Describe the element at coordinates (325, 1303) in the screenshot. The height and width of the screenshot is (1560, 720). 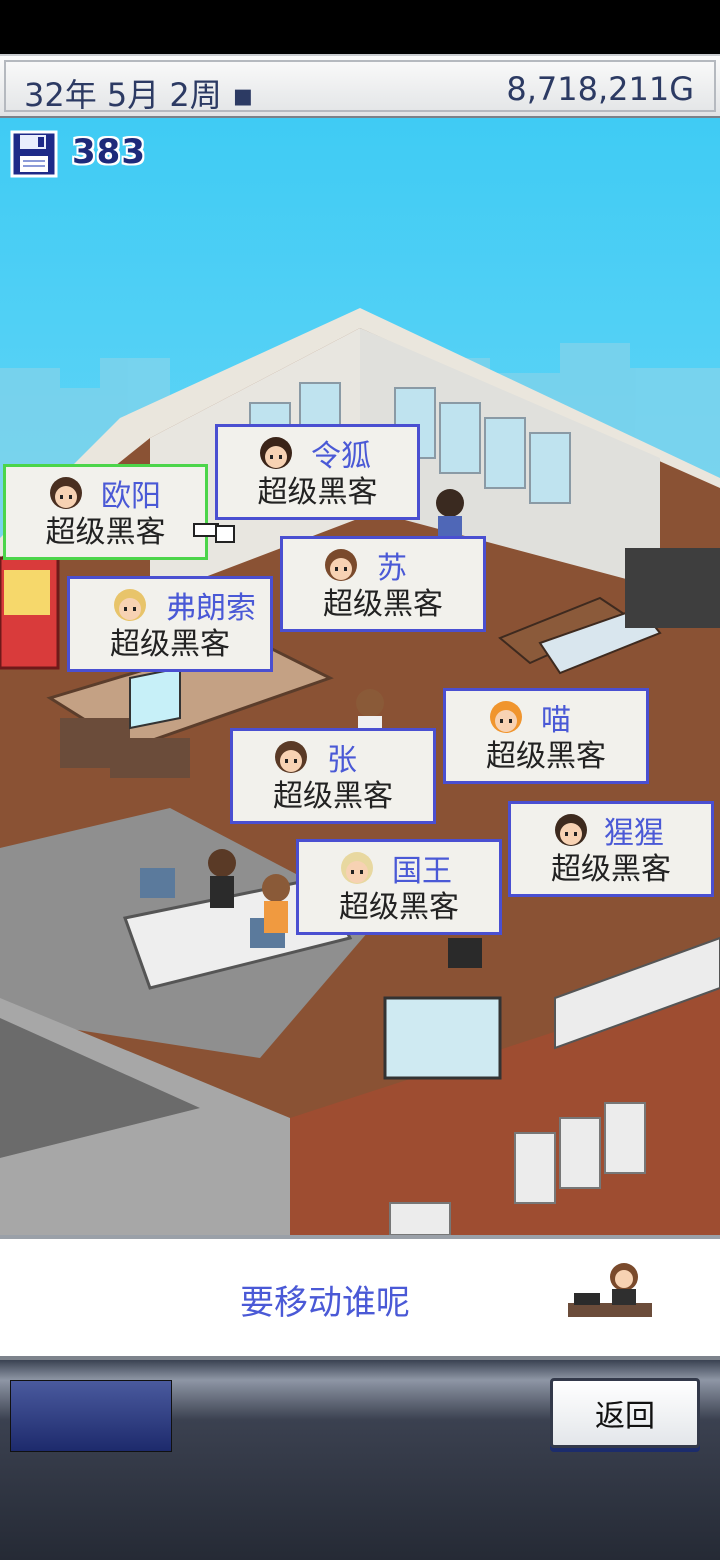
I see `prompt-message: 要移动谁呢` at that location.